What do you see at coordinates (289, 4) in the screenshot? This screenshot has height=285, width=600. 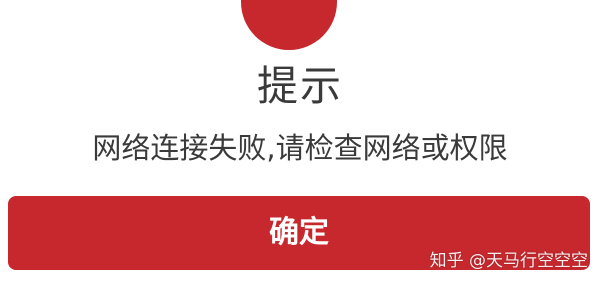 I see `signal-glyph-icon` at bounding box center [289, 4].